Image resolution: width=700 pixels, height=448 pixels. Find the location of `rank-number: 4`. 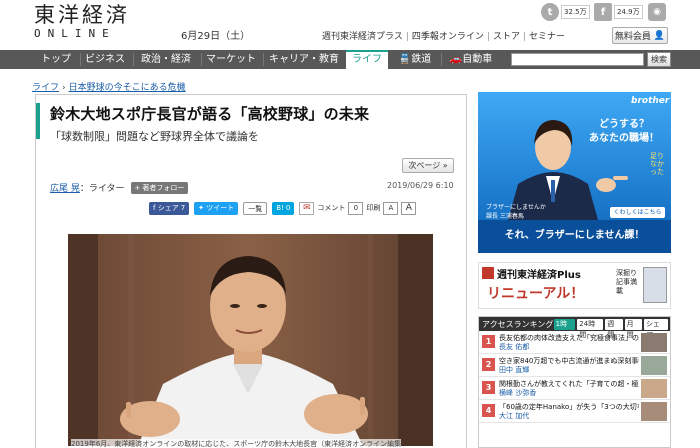

rank-number: 4 is located at coordinates (488, 410).